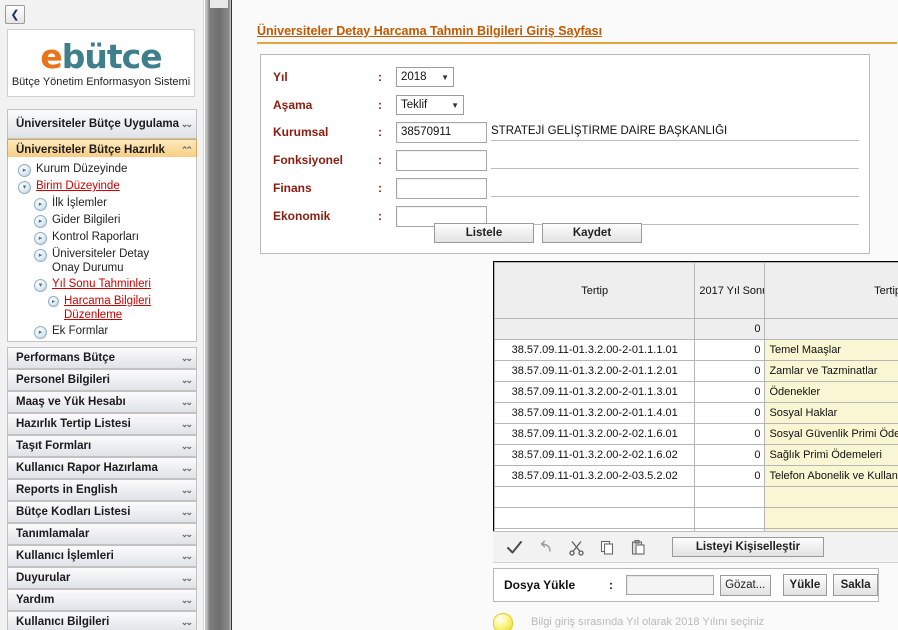 The height and width of the screenshot is (630, 898). What do you see at coordinates (86, 220) in the screenshot?
I see `tree-item-label: Gider Bilgileri` at bounding box center [86, 220].